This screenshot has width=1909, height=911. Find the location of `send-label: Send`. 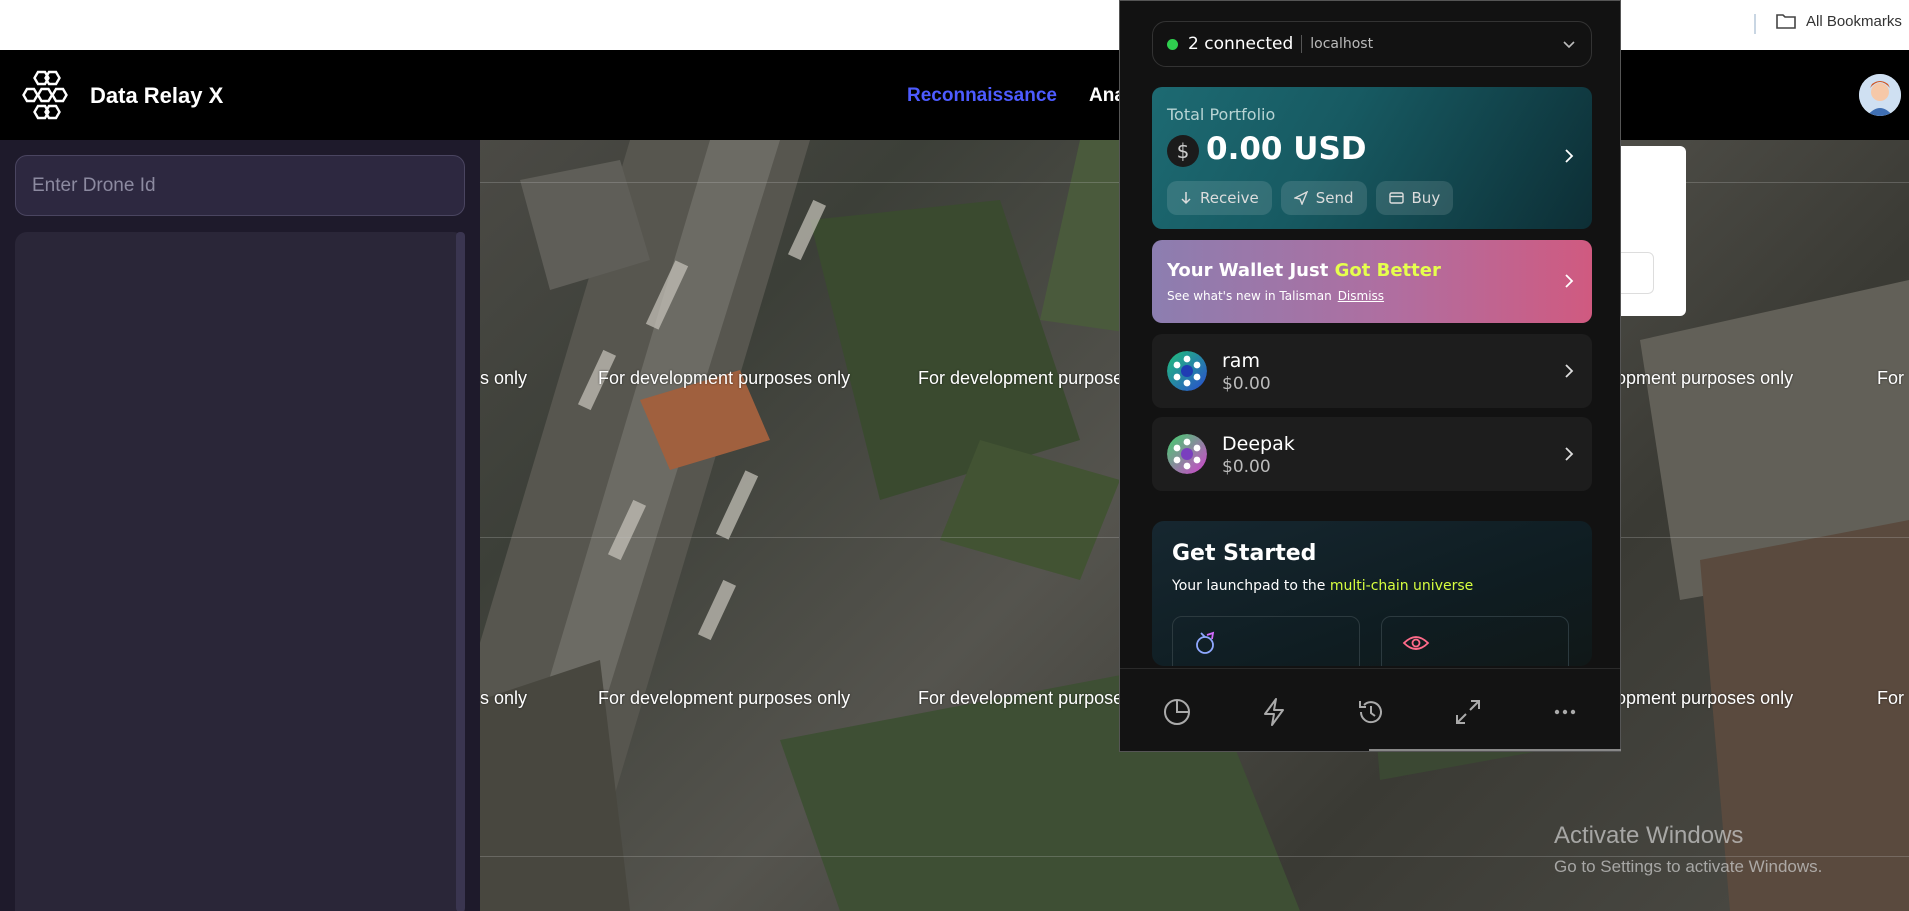

send-label: Send is located at coordinates (1334, 198).